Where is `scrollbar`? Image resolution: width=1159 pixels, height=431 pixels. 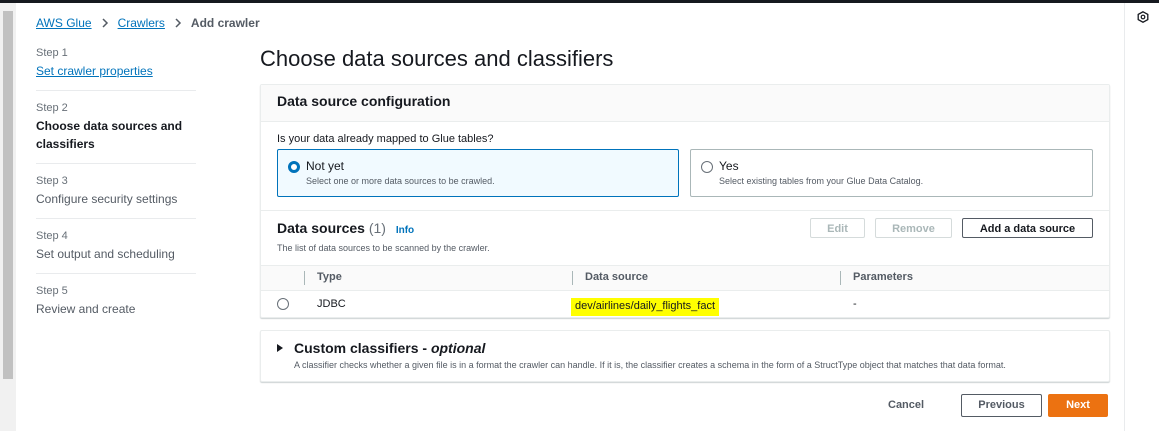 scrollbar is located at coordinates (8, 217).